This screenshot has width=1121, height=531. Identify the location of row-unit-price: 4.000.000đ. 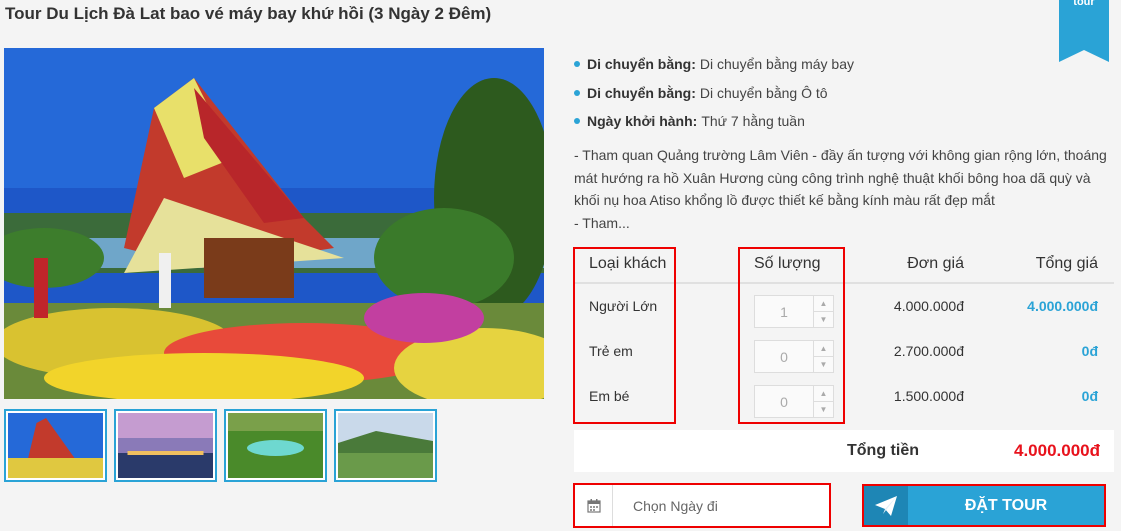
(928, 306).